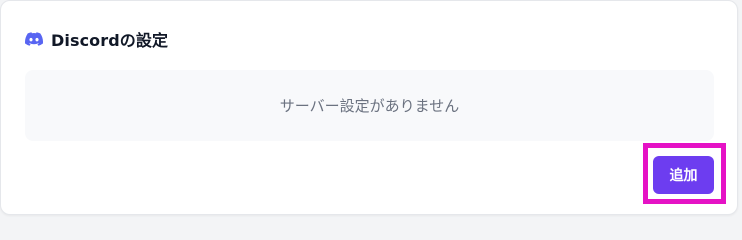 The height and width of the screenshot is (240, 742). I want to click on empty-state-text: サーバー設定がありません, so click(369, 106).